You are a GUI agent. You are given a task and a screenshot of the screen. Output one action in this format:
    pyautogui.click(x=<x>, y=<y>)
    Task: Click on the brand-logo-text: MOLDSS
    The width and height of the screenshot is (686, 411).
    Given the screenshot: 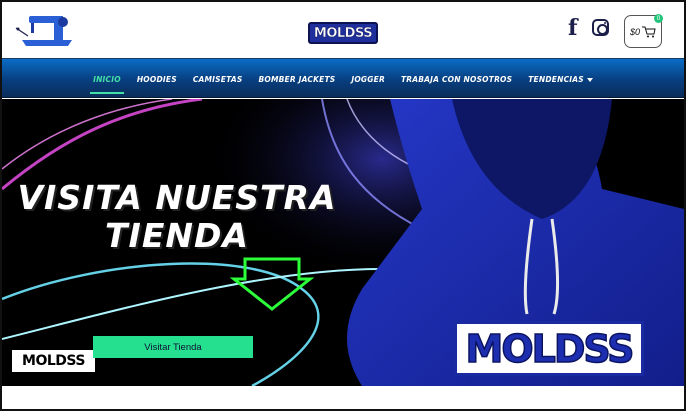 What is the action you would take?
    pyautogui.click(x=343, y=33)
    